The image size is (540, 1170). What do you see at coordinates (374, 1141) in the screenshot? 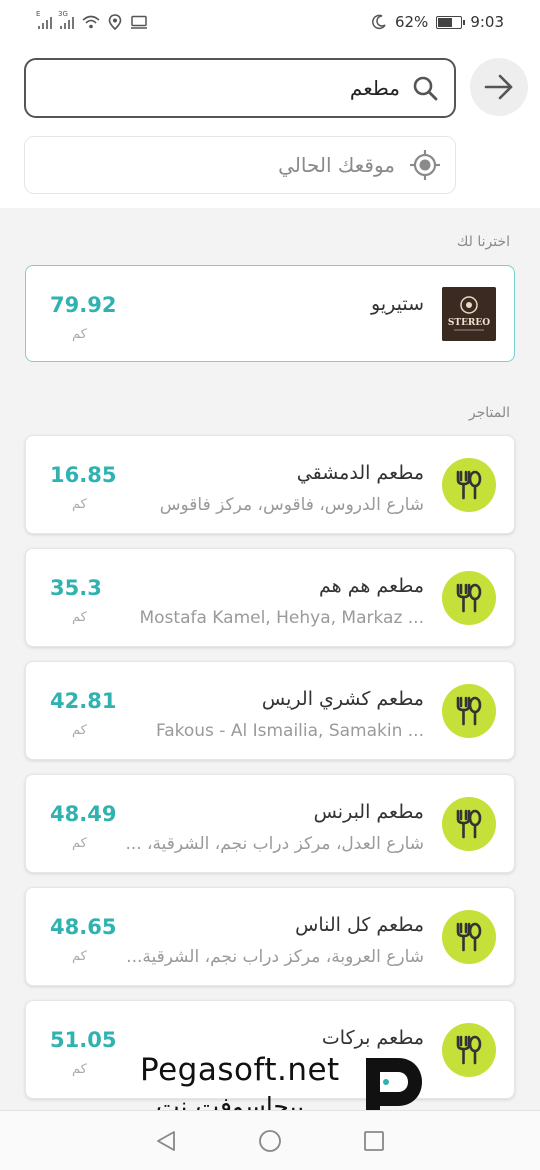
I see `nav-recents-icon` at bounding box center [374, 1141].